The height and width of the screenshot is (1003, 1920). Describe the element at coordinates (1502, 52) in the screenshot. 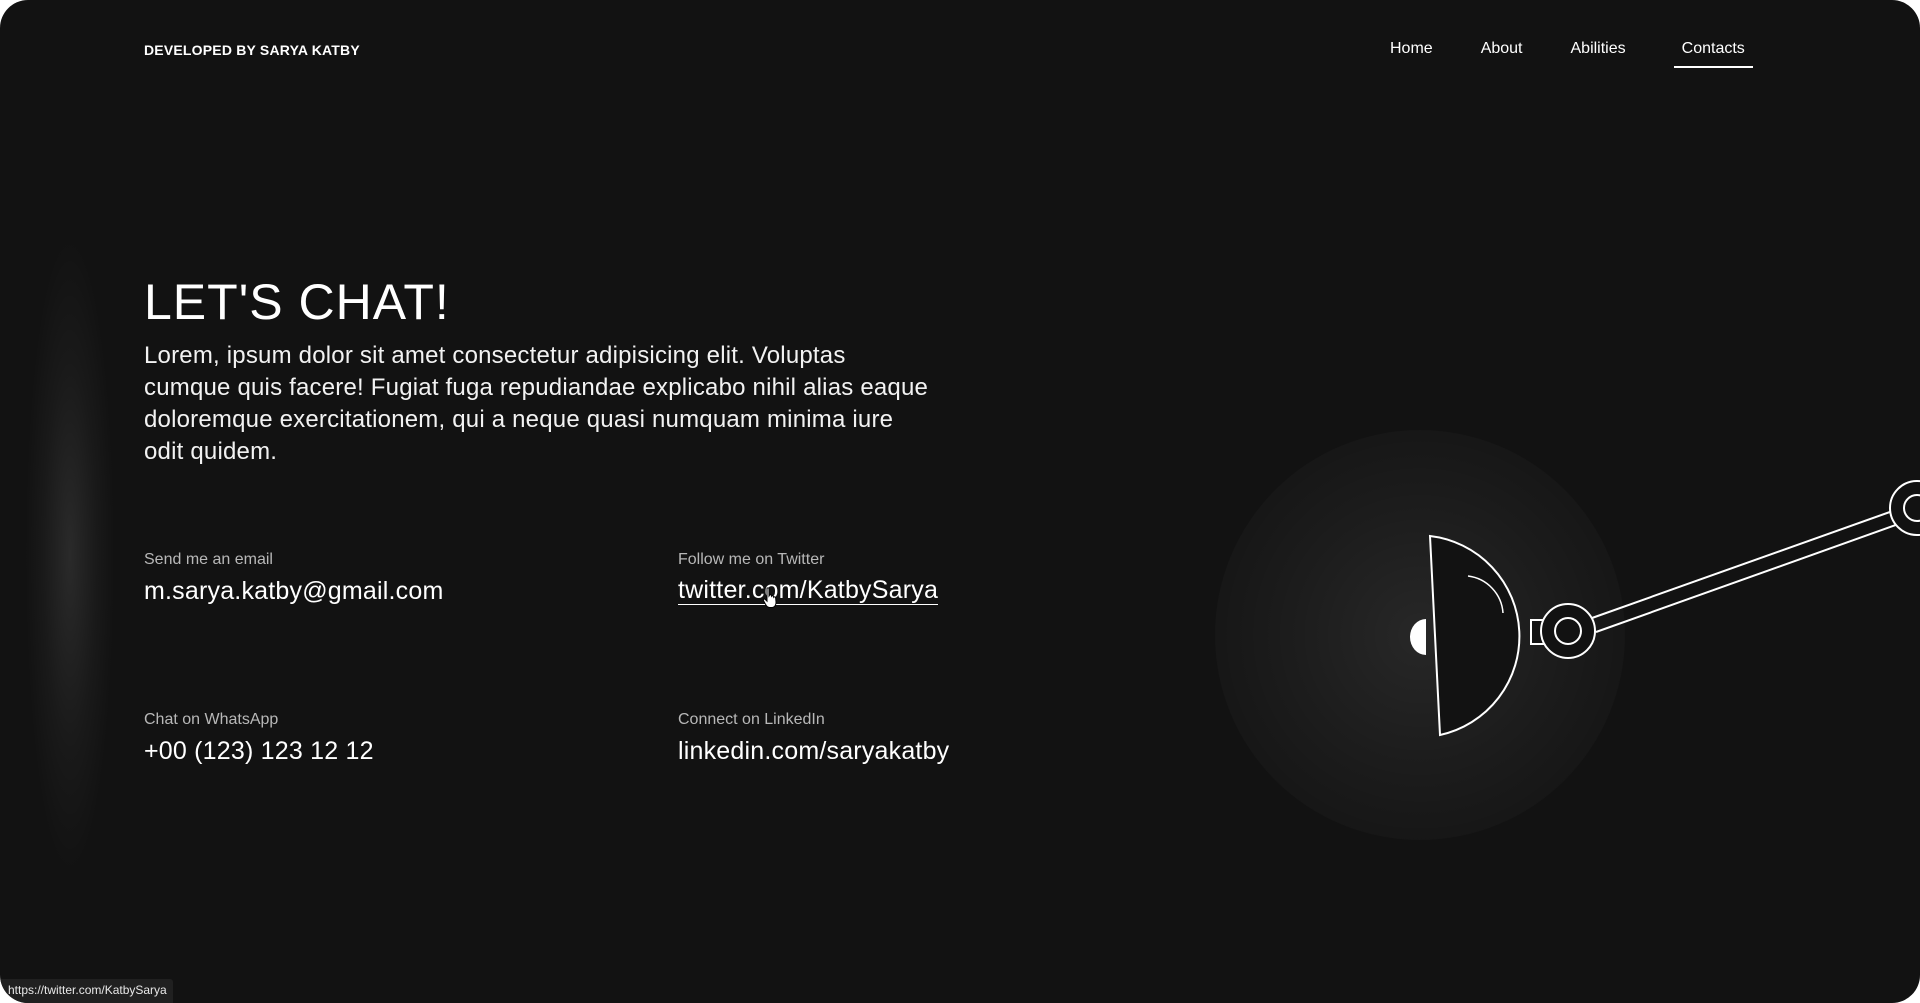

I see `nav-about-link: About` at that location.